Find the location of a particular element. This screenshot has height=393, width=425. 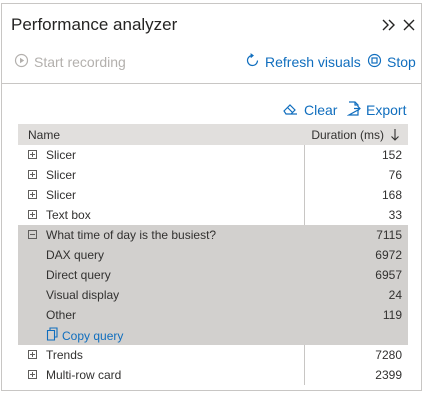

refresh-icon is located at coordinates (252, 62).